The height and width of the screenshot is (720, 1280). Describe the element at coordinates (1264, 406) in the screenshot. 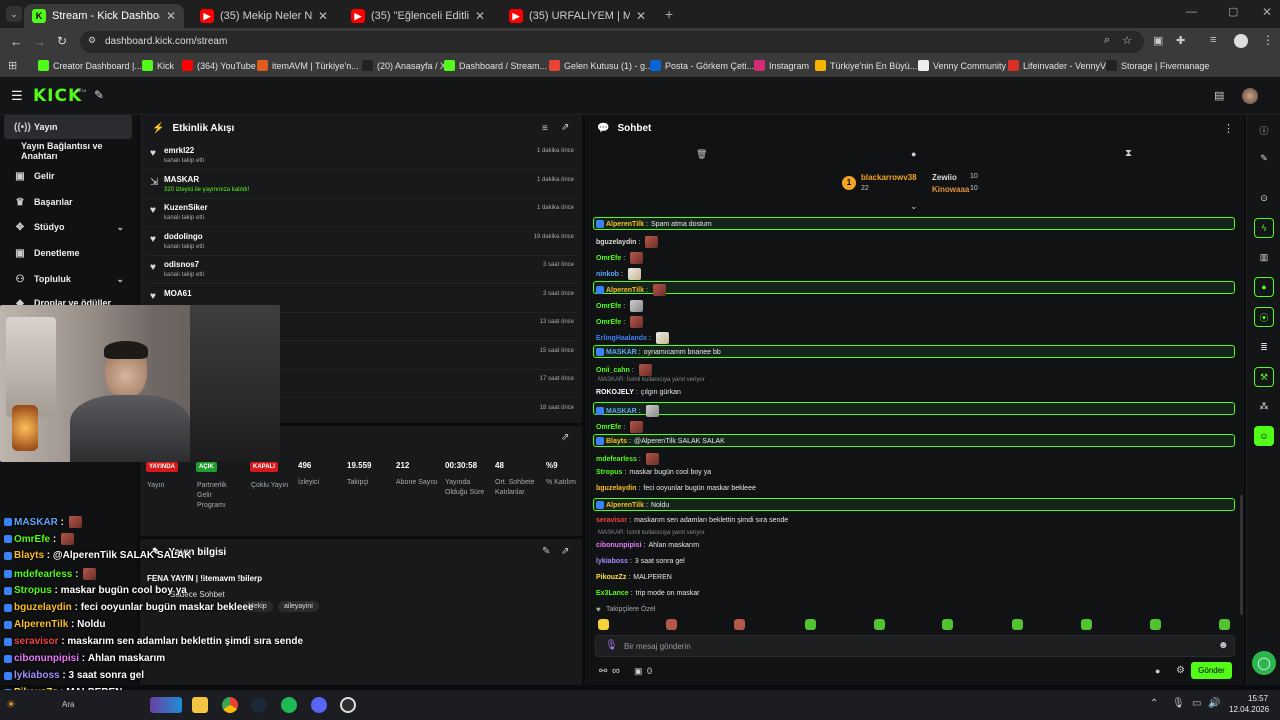

I see `nodes-icon: ⁂` at that location.